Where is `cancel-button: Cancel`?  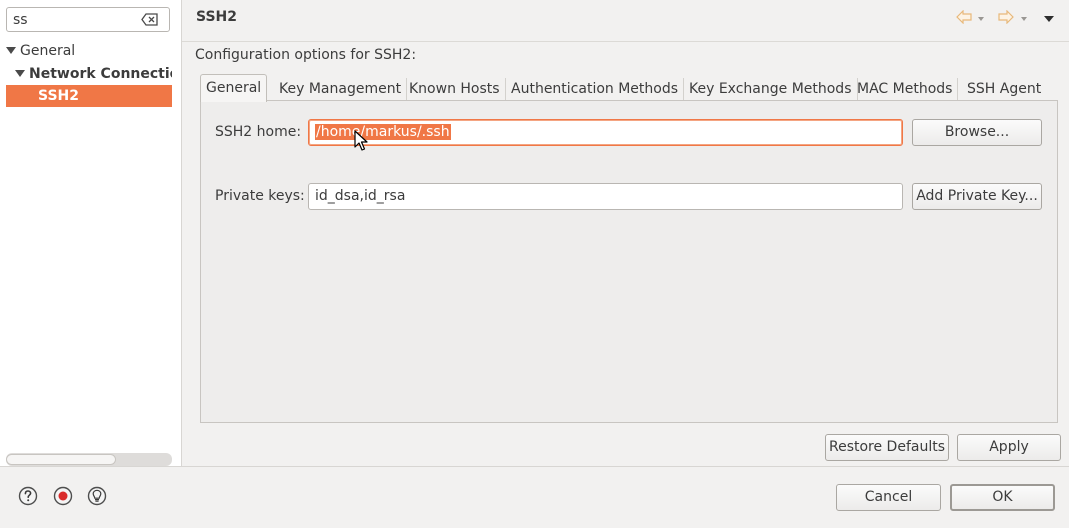 cancel-button: Cancel is located at coordinates (888, 497).